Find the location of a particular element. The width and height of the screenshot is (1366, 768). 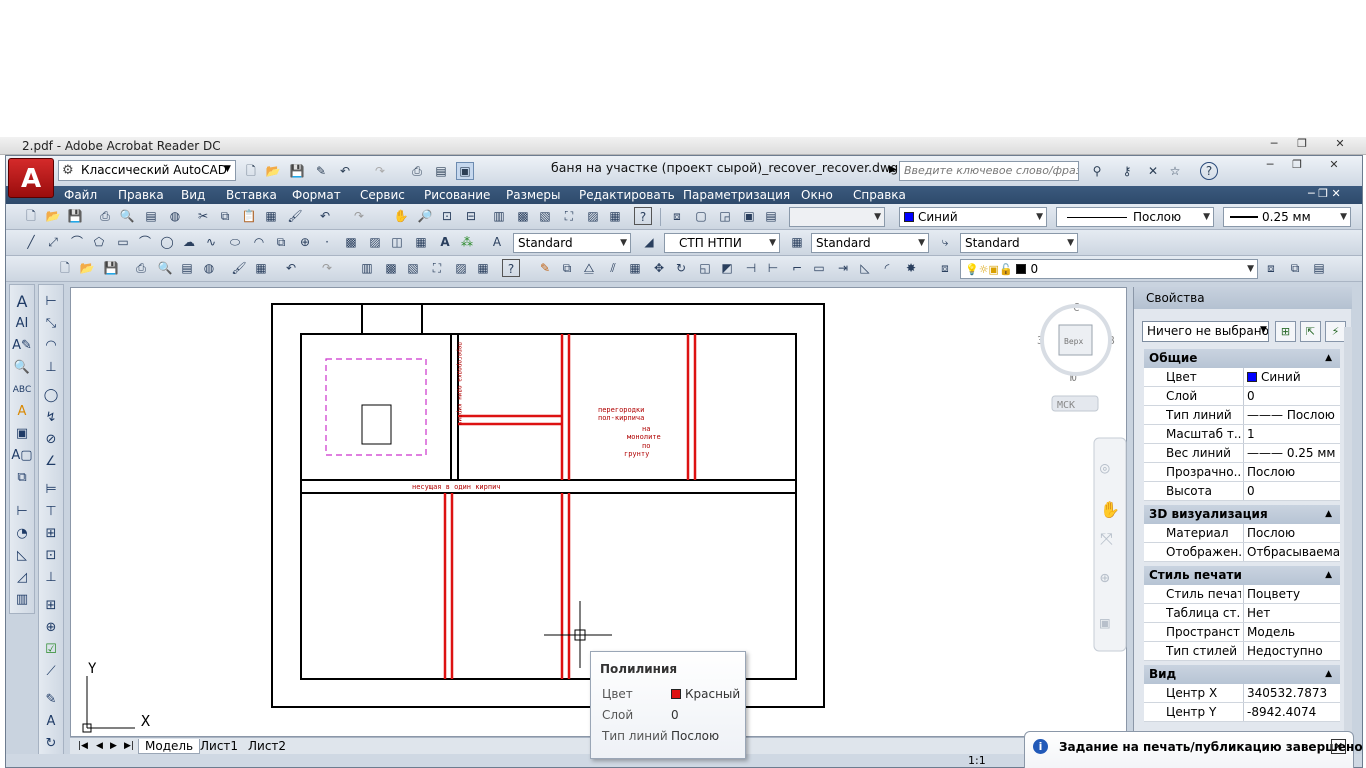

3d-dwf-icon: ◍ is located at coordinates (175, 216).